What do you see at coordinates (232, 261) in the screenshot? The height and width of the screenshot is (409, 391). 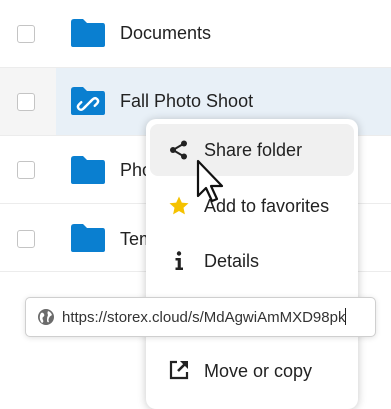 I see `menu-label: Details` at bounding box center [232, 261].